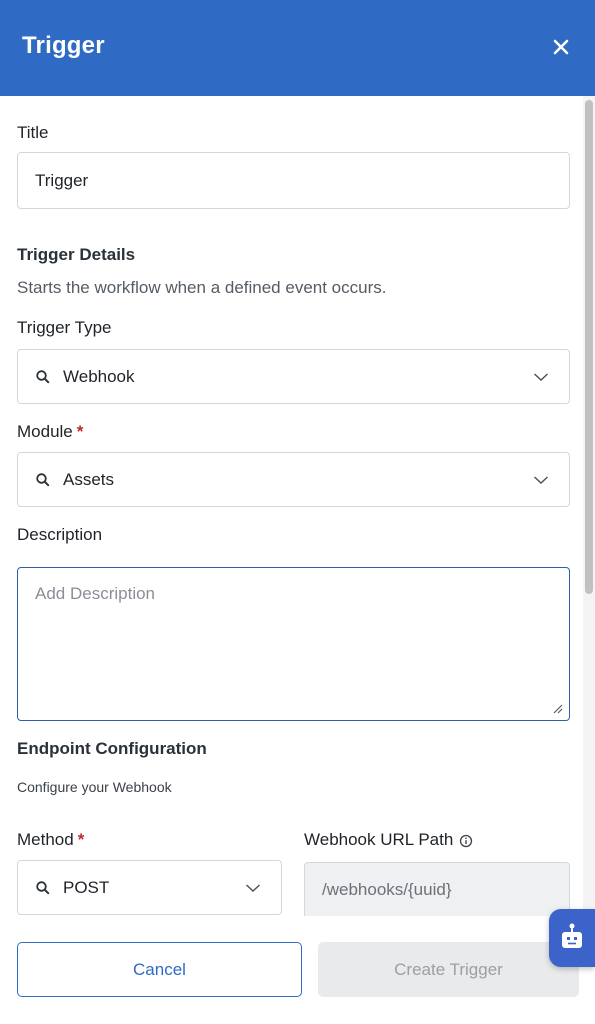 This screenshot has width=595, height=1024. Describe the element at coordinates (64, 327) in the screenshot. I see `trigger-type-label: Trigger Type` at that location.